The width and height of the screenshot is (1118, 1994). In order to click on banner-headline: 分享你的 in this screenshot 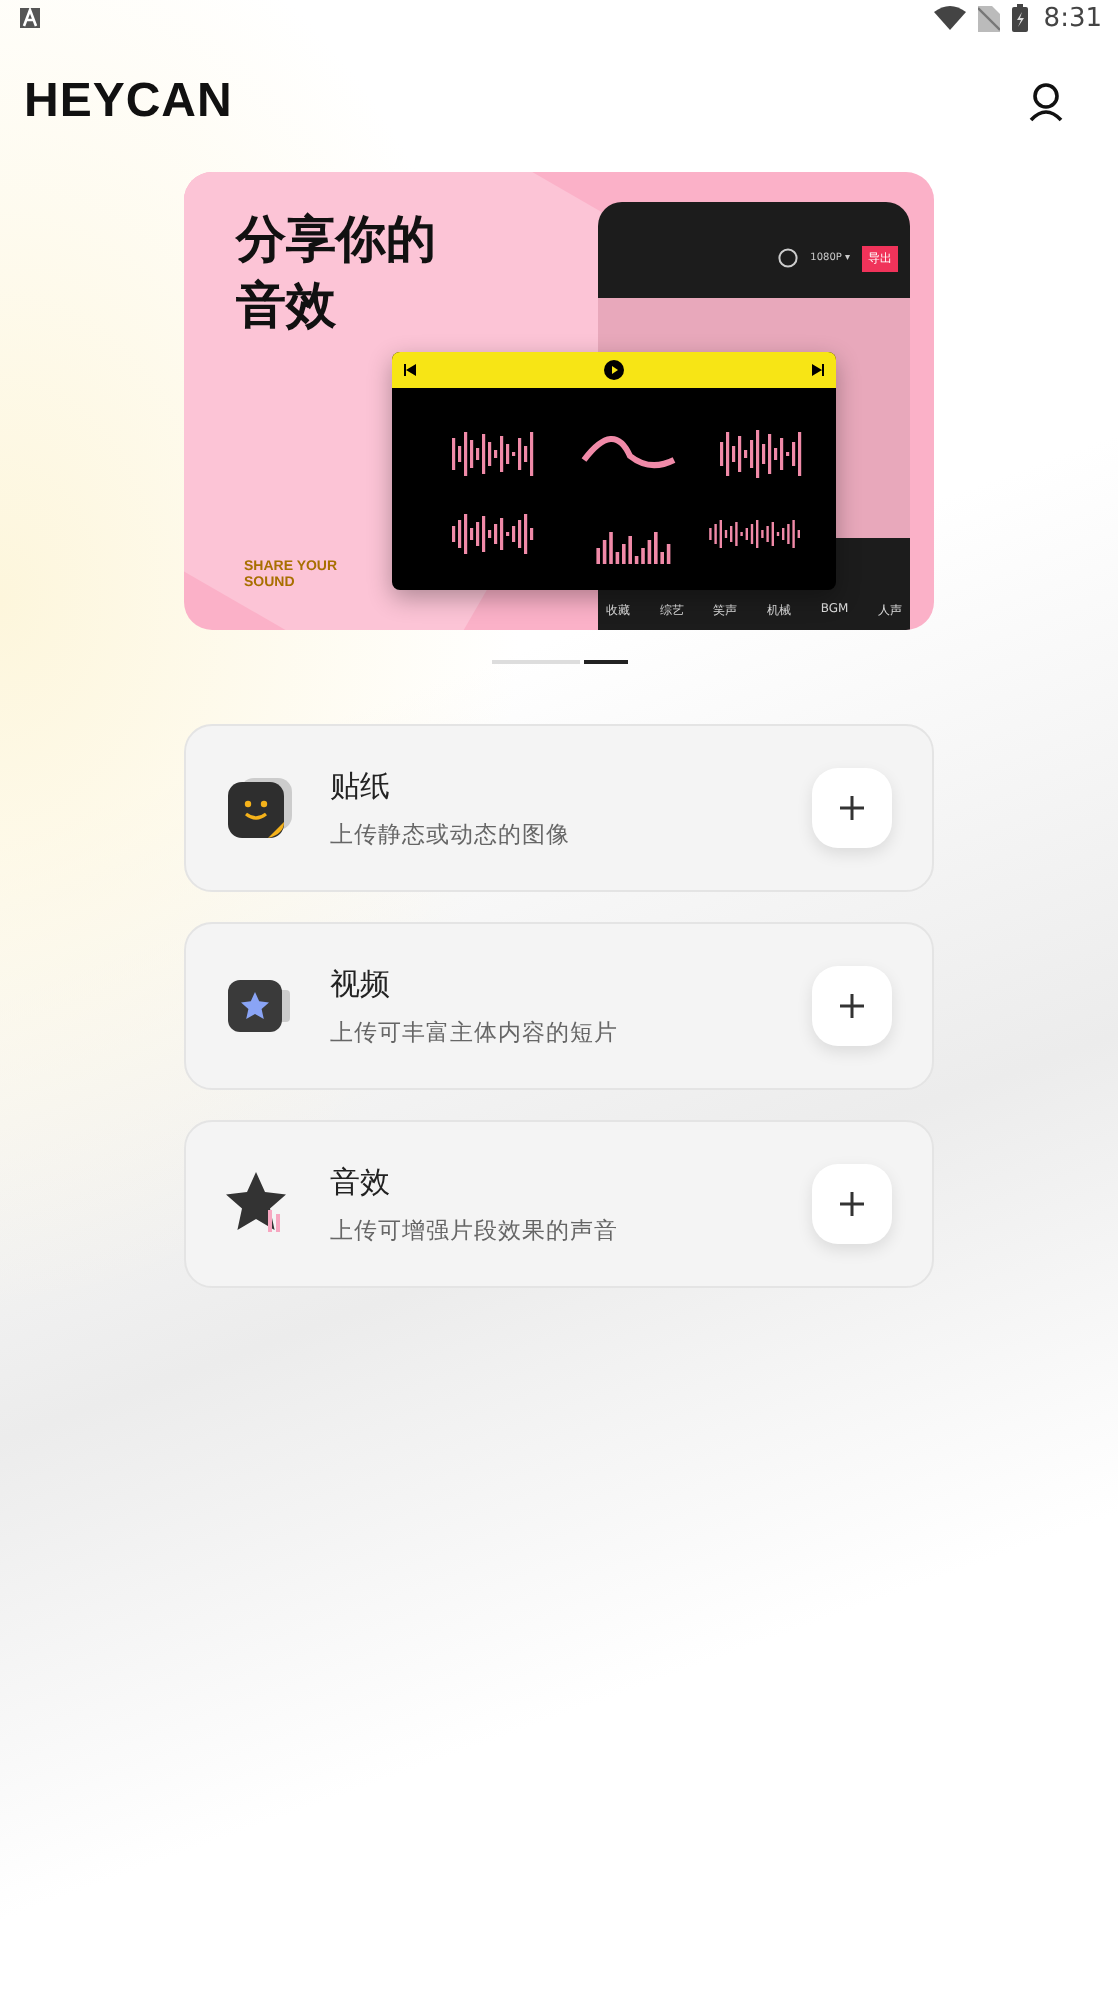, I will do `click(336, 240)`.